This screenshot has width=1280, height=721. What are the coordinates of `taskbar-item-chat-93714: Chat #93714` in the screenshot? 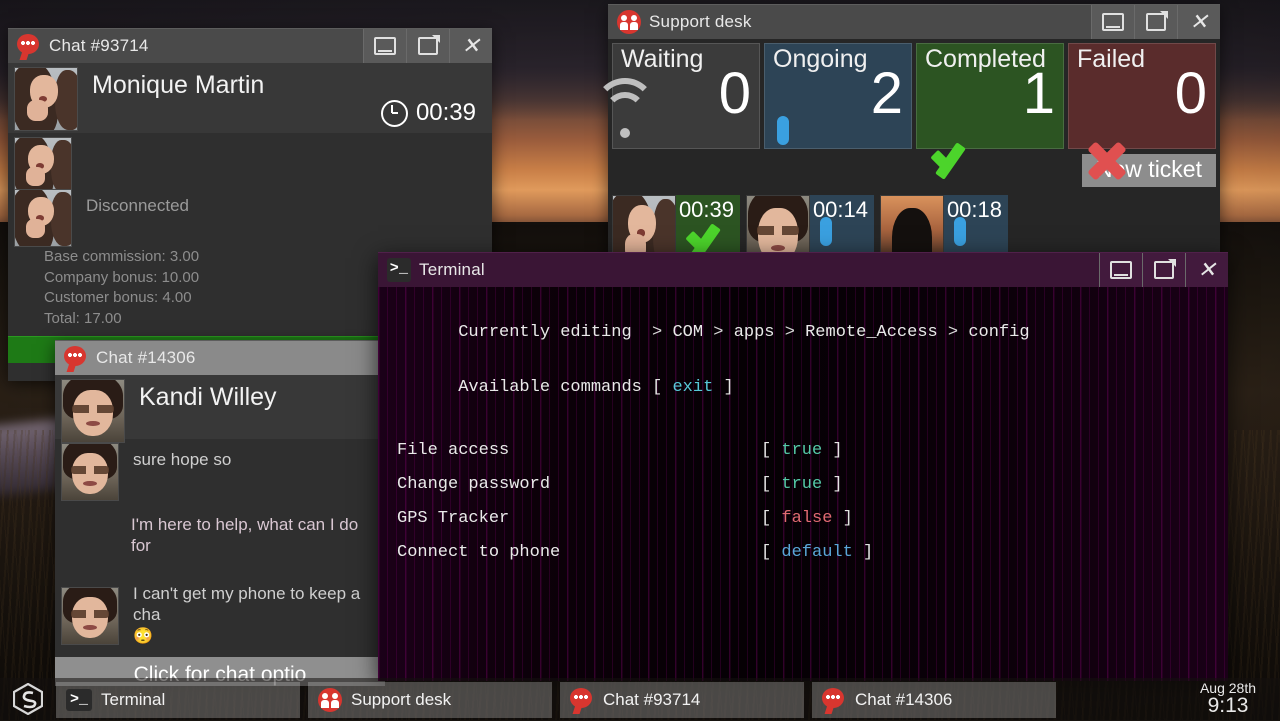 It's located at (682, 700).